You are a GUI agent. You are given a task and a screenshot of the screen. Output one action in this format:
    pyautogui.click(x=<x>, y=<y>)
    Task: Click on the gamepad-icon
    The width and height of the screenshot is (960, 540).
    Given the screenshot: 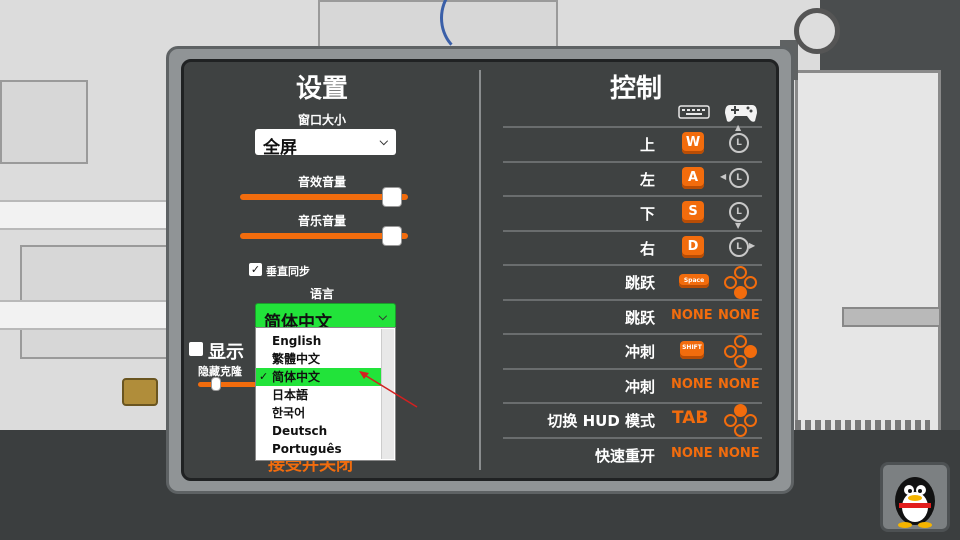 What is the action you would take?
    pyautogui.click(x=741, y=113)
    